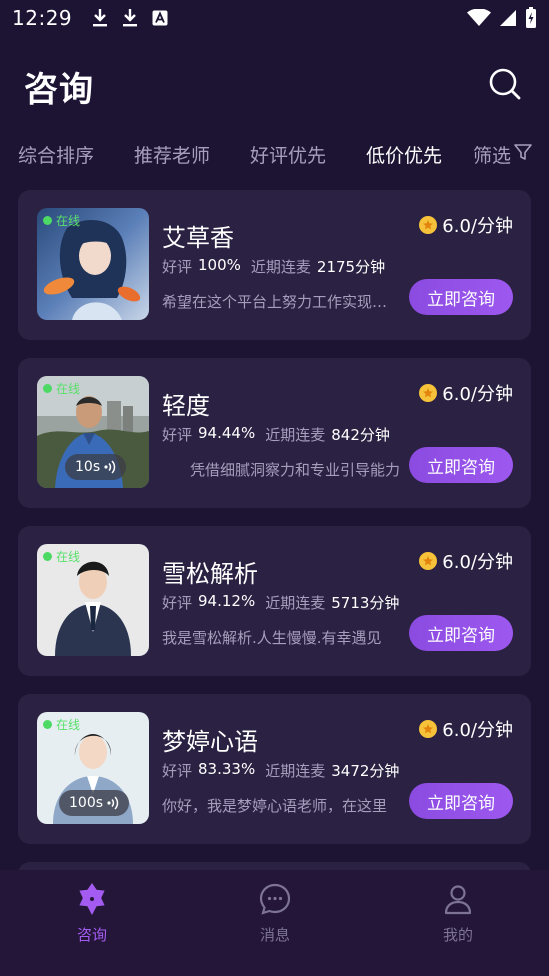 This screenshot has width=549, height=976. I want to click on streak-value: 3472分钟, so click(365, 771).